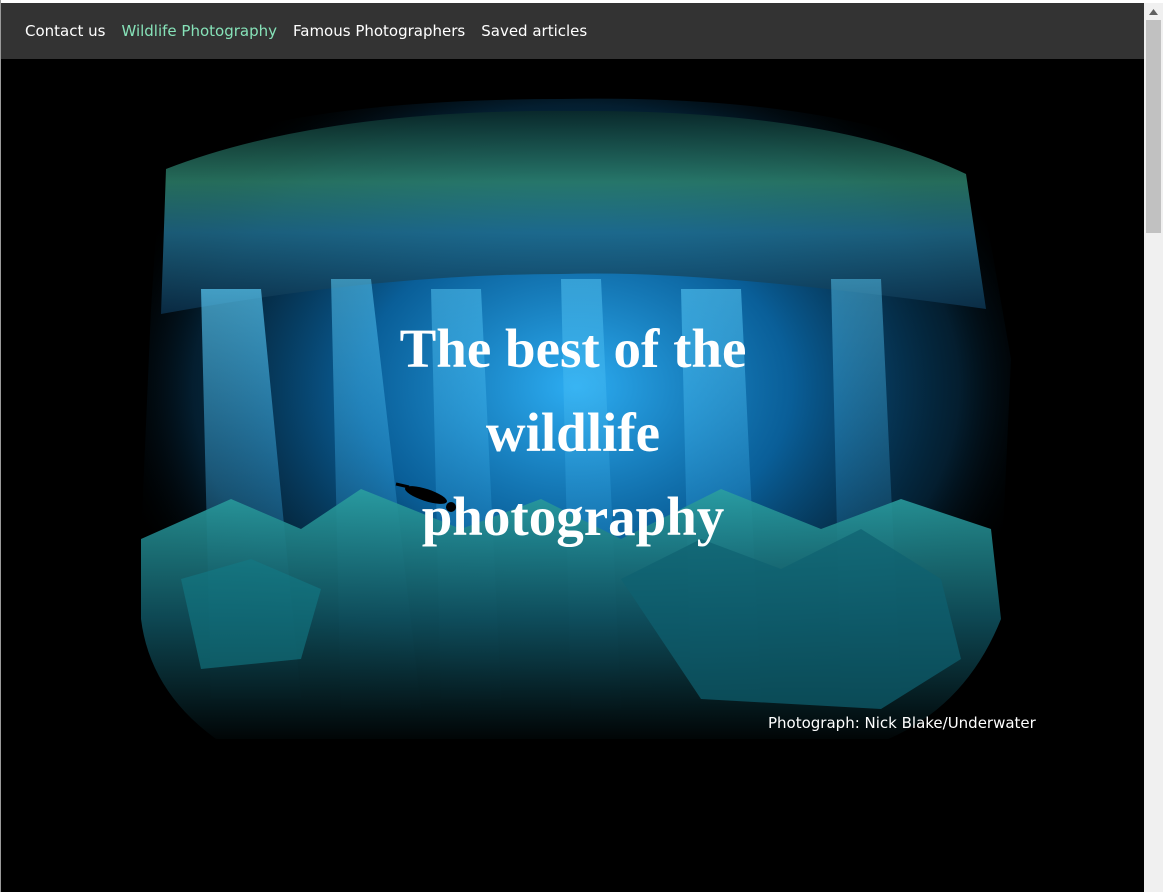 The height and width of the screenshot is (892, 1163). I want to click on photo-caption: Photograph: Nick Blake/Underwater, so click(902, 723).